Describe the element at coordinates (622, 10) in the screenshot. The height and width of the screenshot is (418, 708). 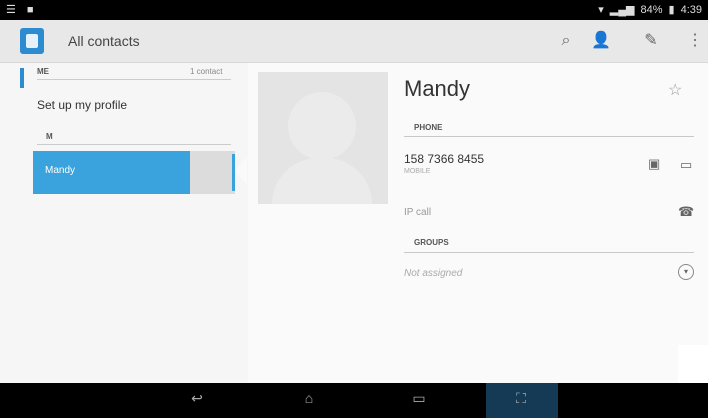
I see `signal-icon: ▂▄▆` at that location.